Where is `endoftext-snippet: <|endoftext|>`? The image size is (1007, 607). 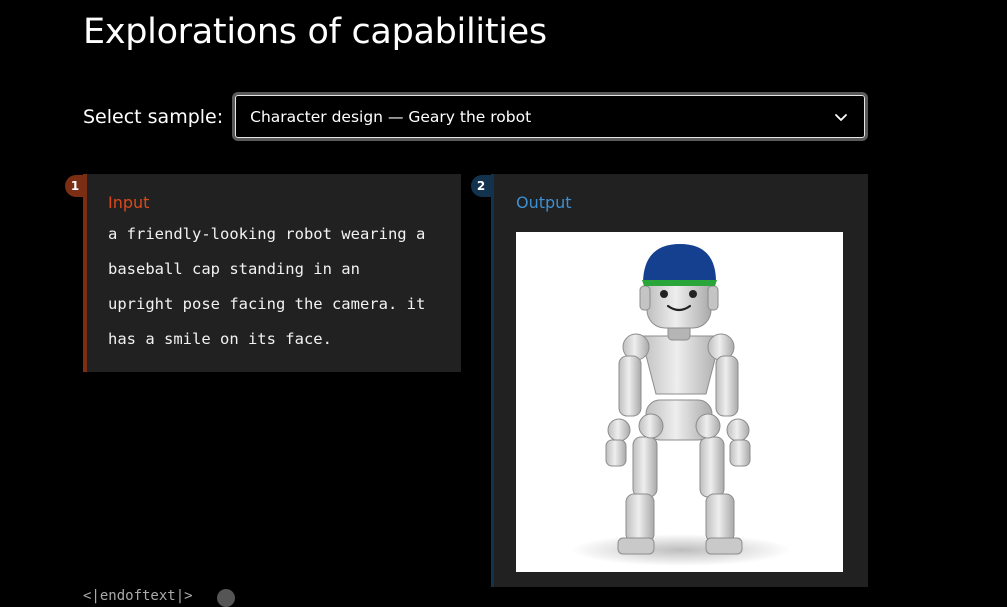 endoftext-snippet: <|endoftext|> is located at coordinates (138, 596).